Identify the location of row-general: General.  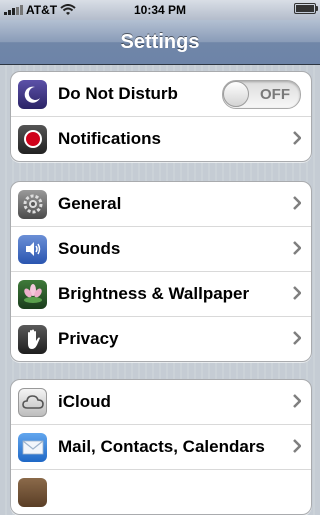
(161, 204).